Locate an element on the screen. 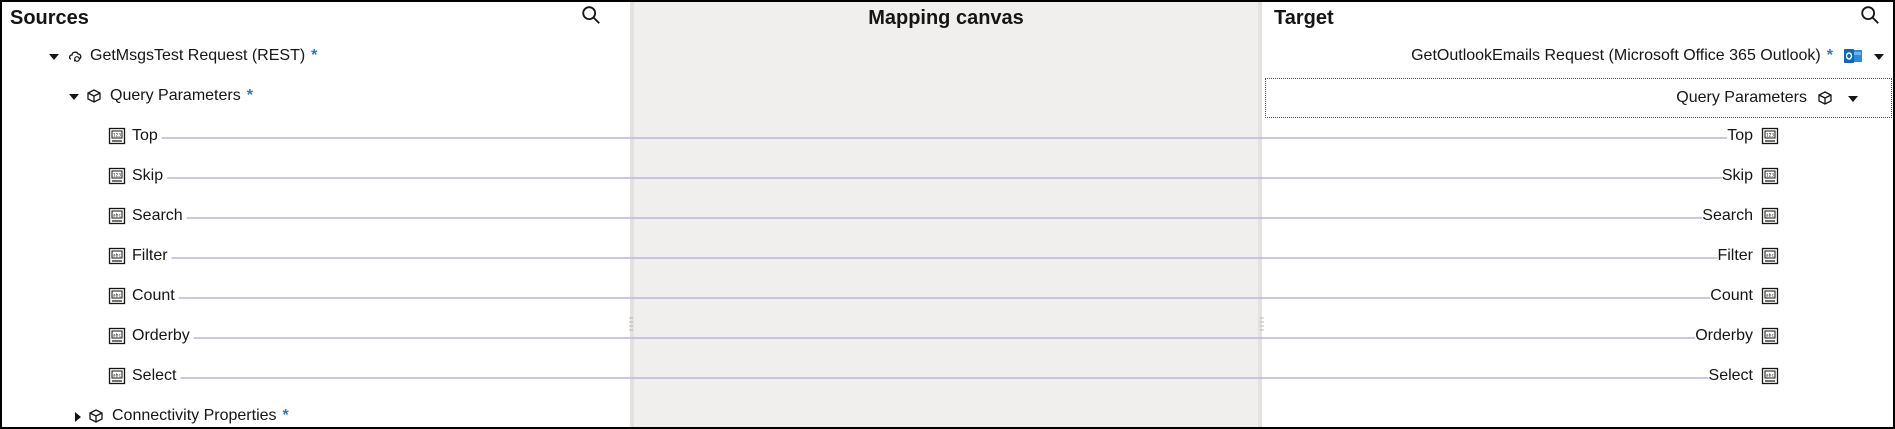 The width and height of the screenshot is (1895, 429). target-field-count: Count abc is located at coordinates (1744, 296).